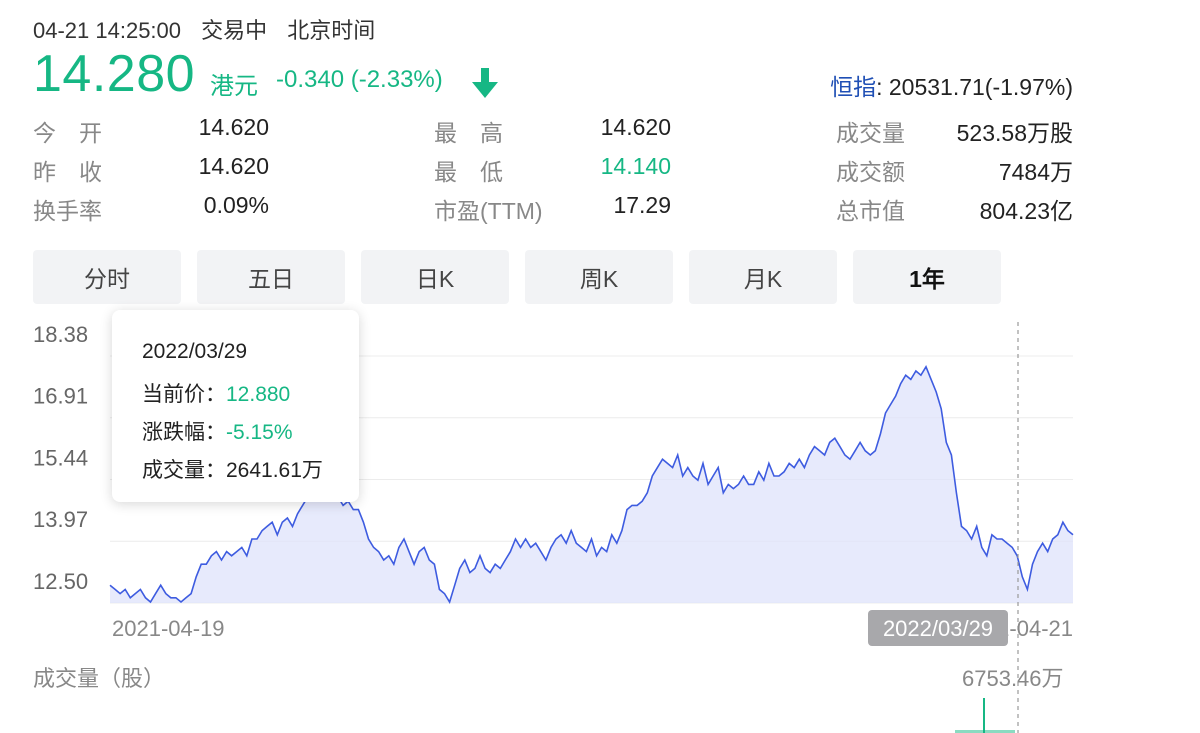 The image size is (1200, 733). I want to click on crosshair-date-label: 2022/03/29, so click(938, 628).